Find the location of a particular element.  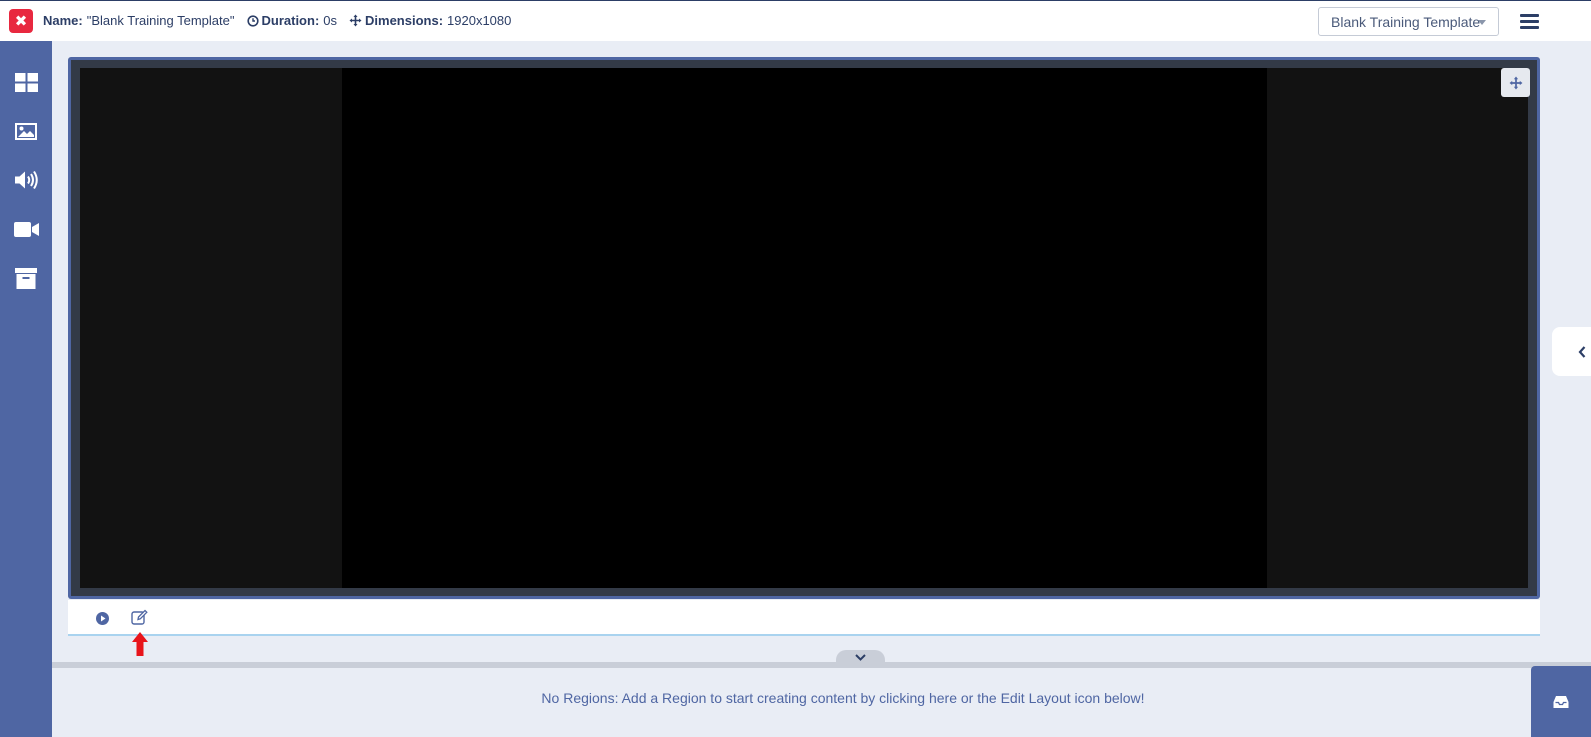

timeline-collapse-toggle is located at coordinates (860, 657).